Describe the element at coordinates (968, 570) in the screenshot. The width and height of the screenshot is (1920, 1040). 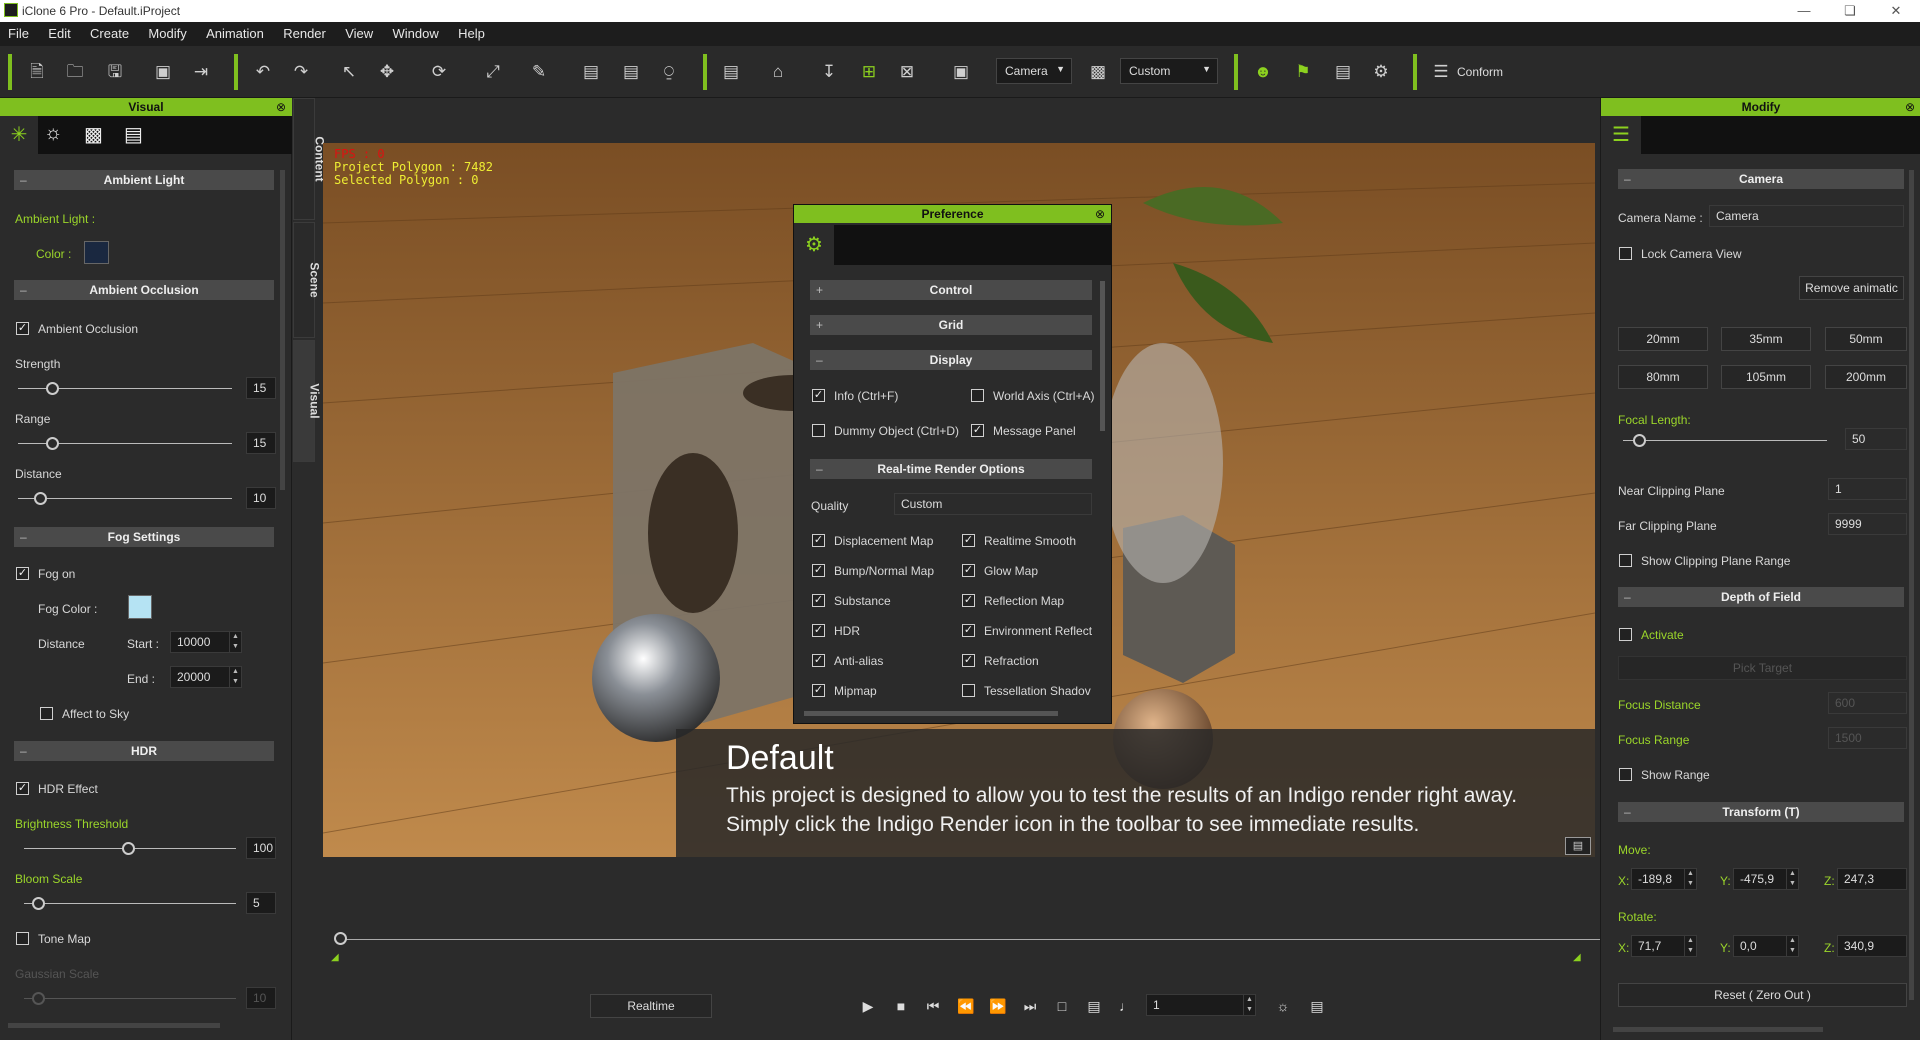
I see `glow-map-checkbox: ✓` at that location.